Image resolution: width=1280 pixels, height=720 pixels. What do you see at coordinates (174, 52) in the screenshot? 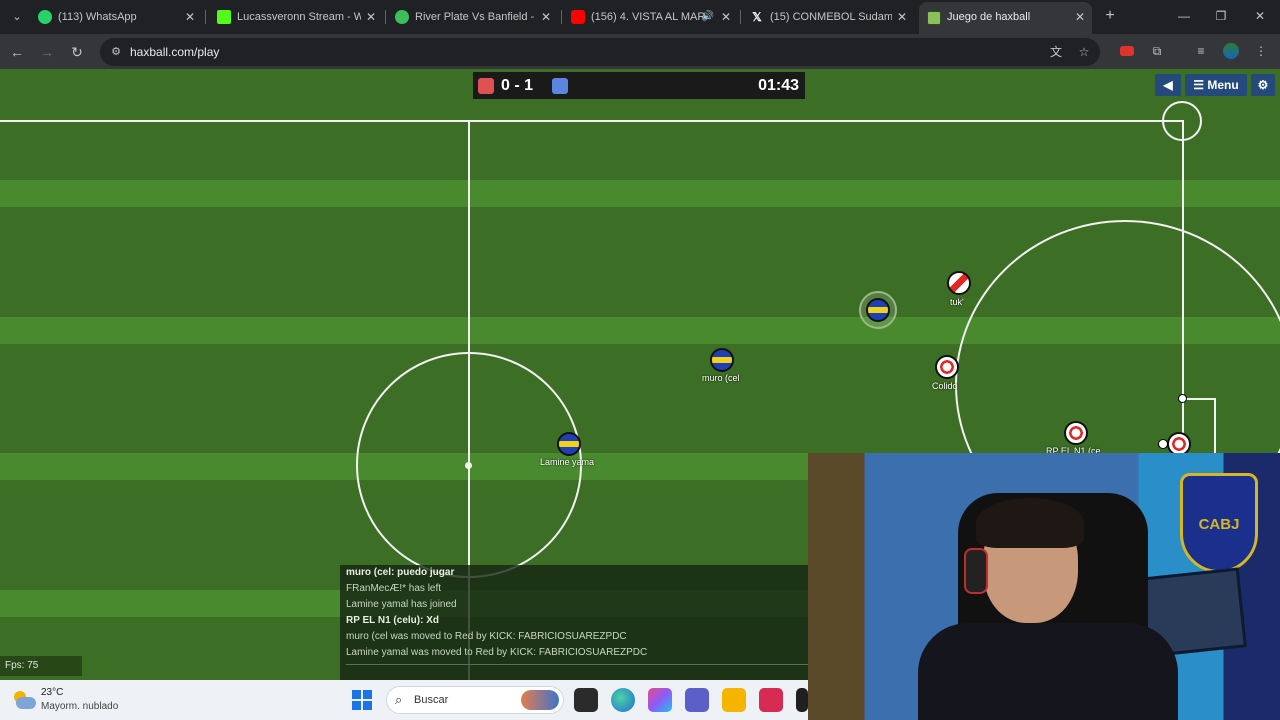
I see `url-text: haxball.com/play` at bounding box center [174, 52].